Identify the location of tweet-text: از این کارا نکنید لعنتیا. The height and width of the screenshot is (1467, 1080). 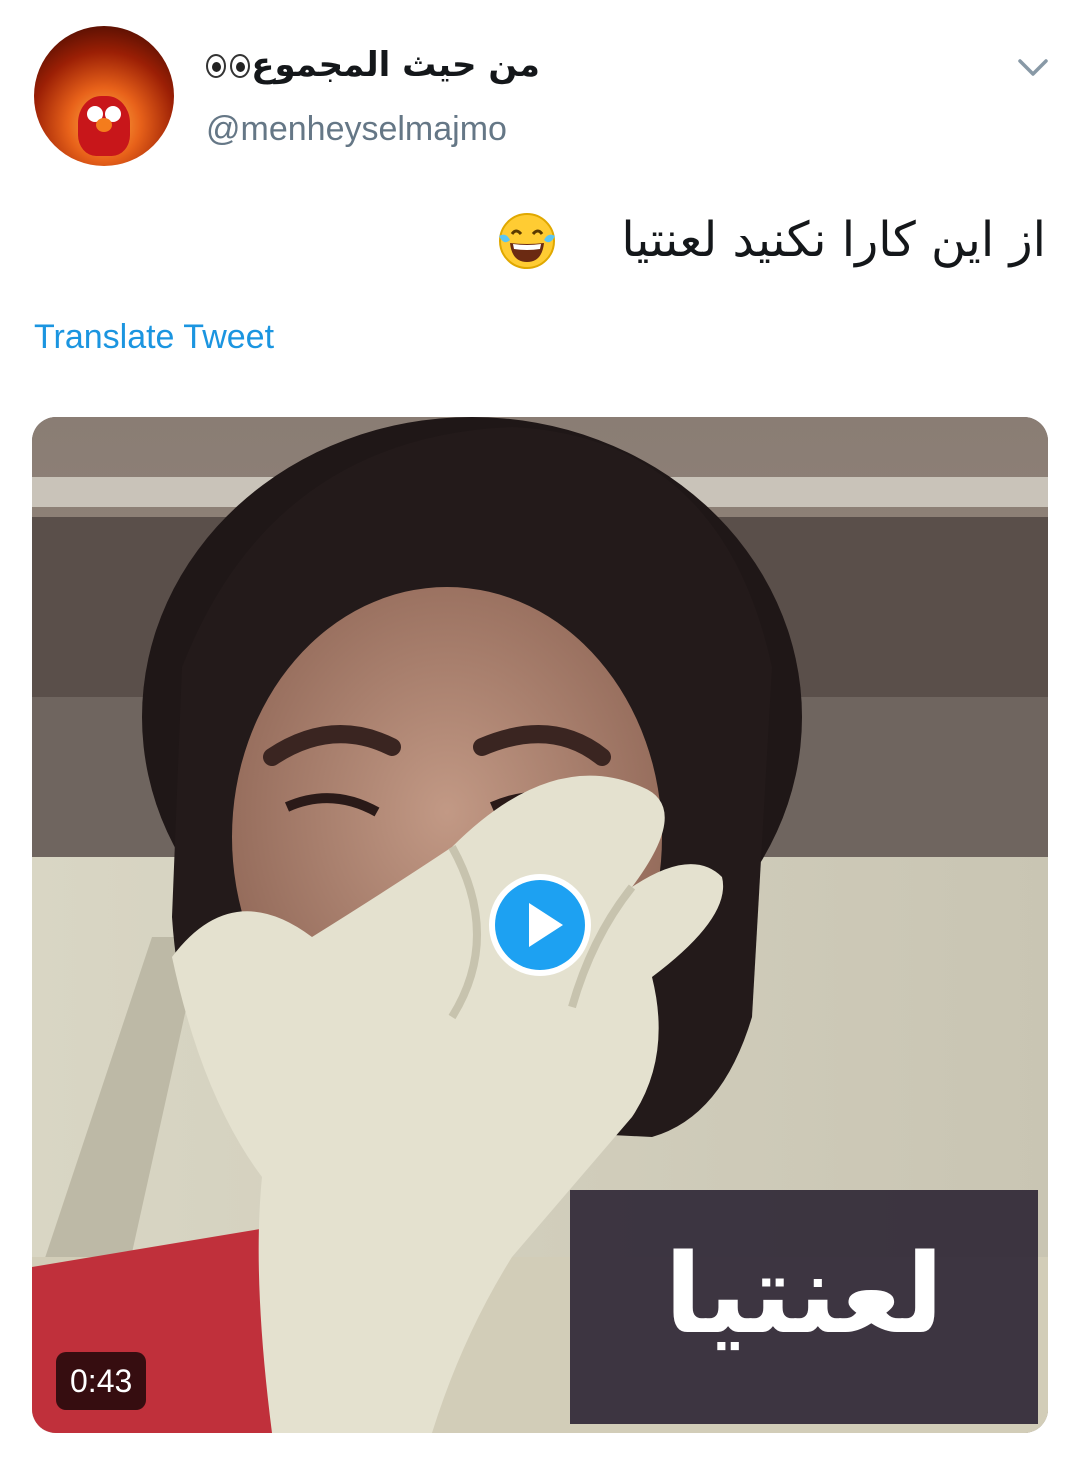
(833, 240).